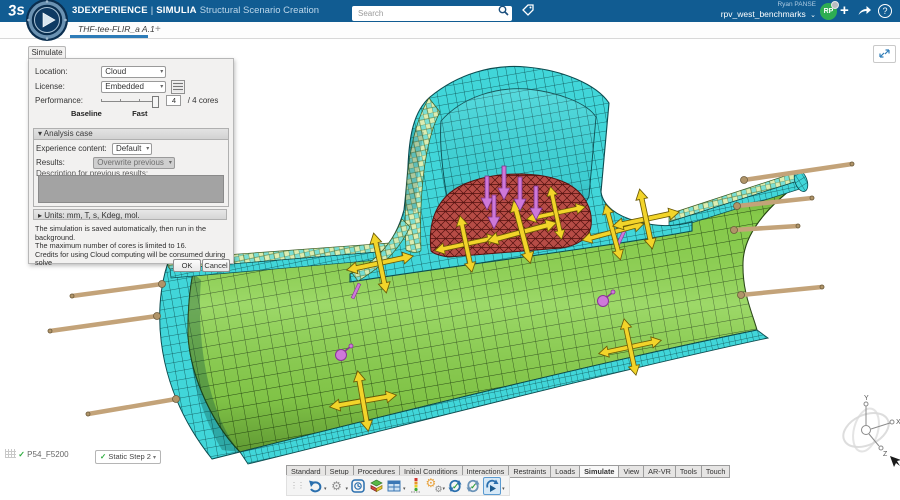  Describe the element at coordinates (503, 10) in the screenshot. I see `search-icon` at that location.